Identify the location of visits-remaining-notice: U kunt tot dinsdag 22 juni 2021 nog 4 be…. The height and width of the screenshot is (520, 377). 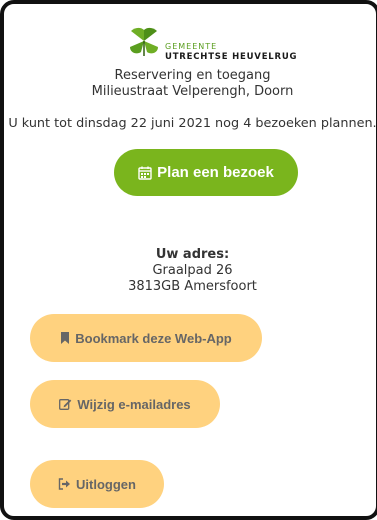
(192, 123).